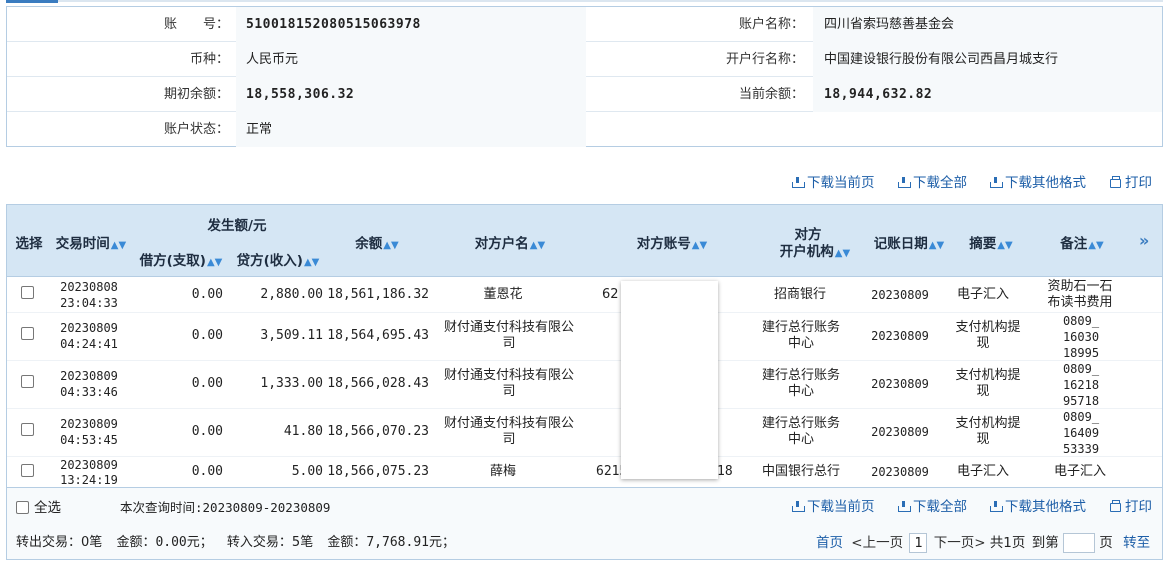  I want to click on tab-strip, so click(584, 1).